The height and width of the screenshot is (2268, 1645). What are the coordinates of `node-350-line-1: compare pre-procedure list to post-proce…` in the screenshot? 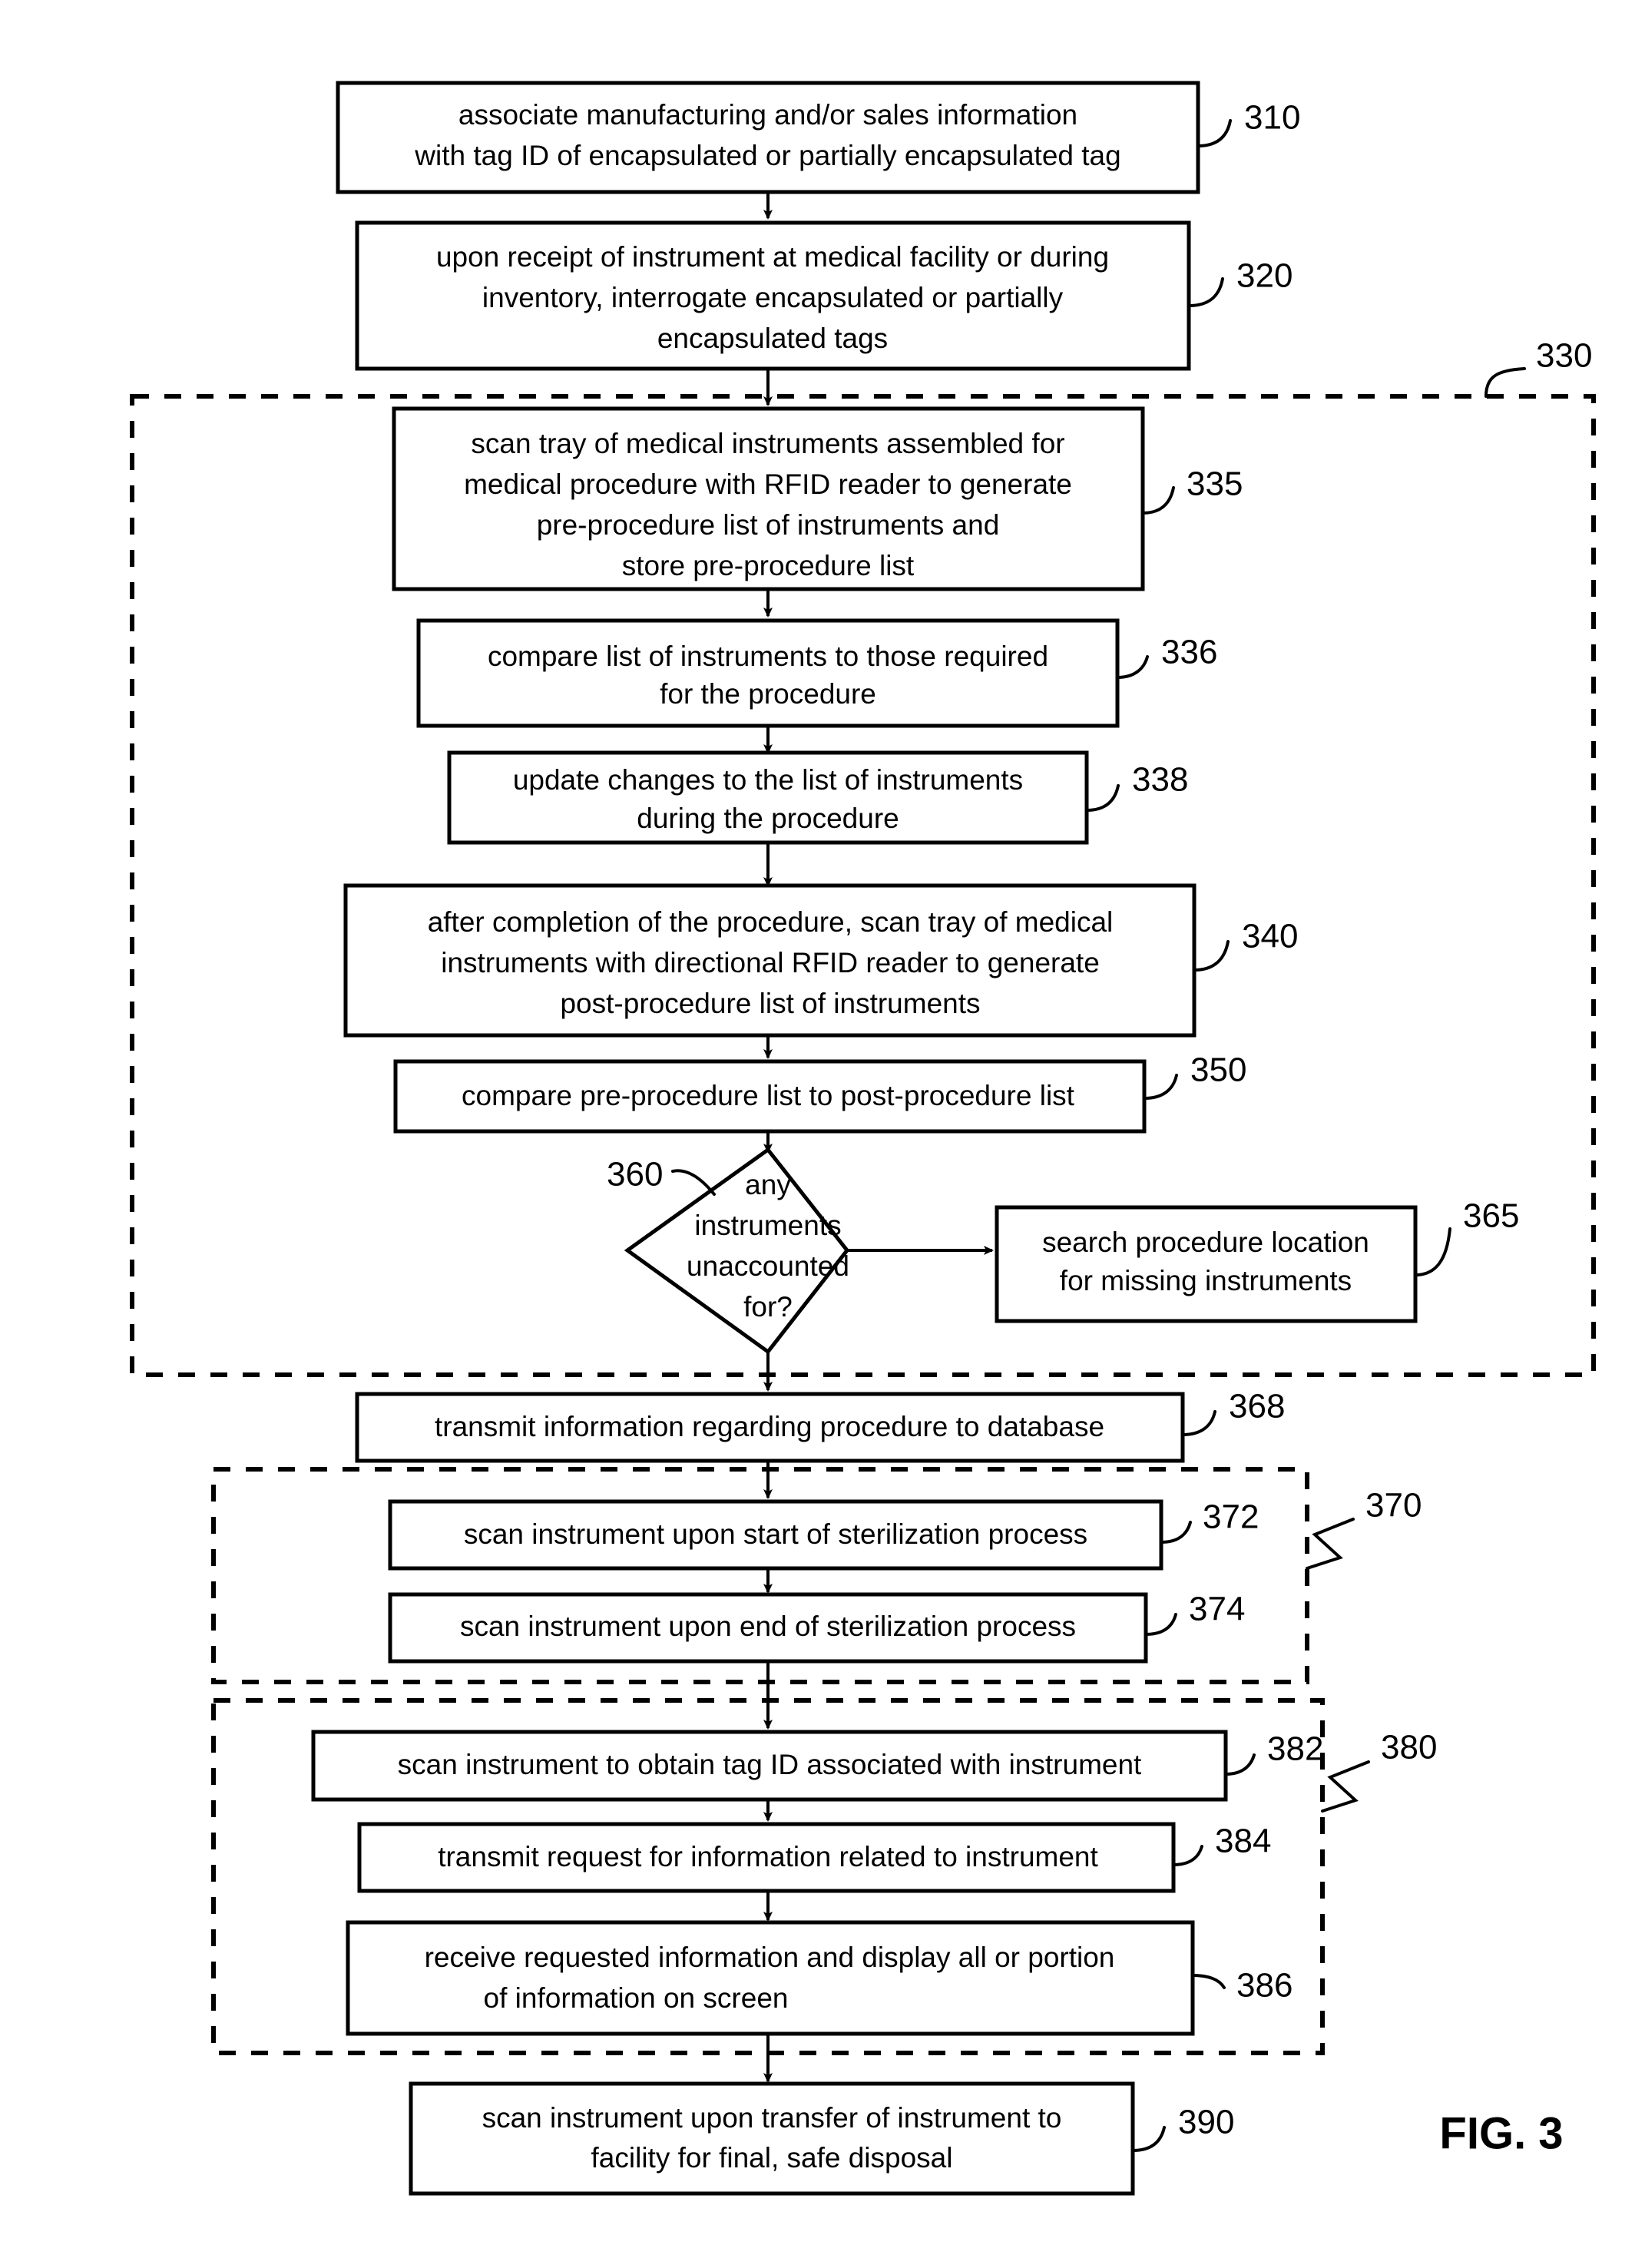 It's located at (769, 1095).